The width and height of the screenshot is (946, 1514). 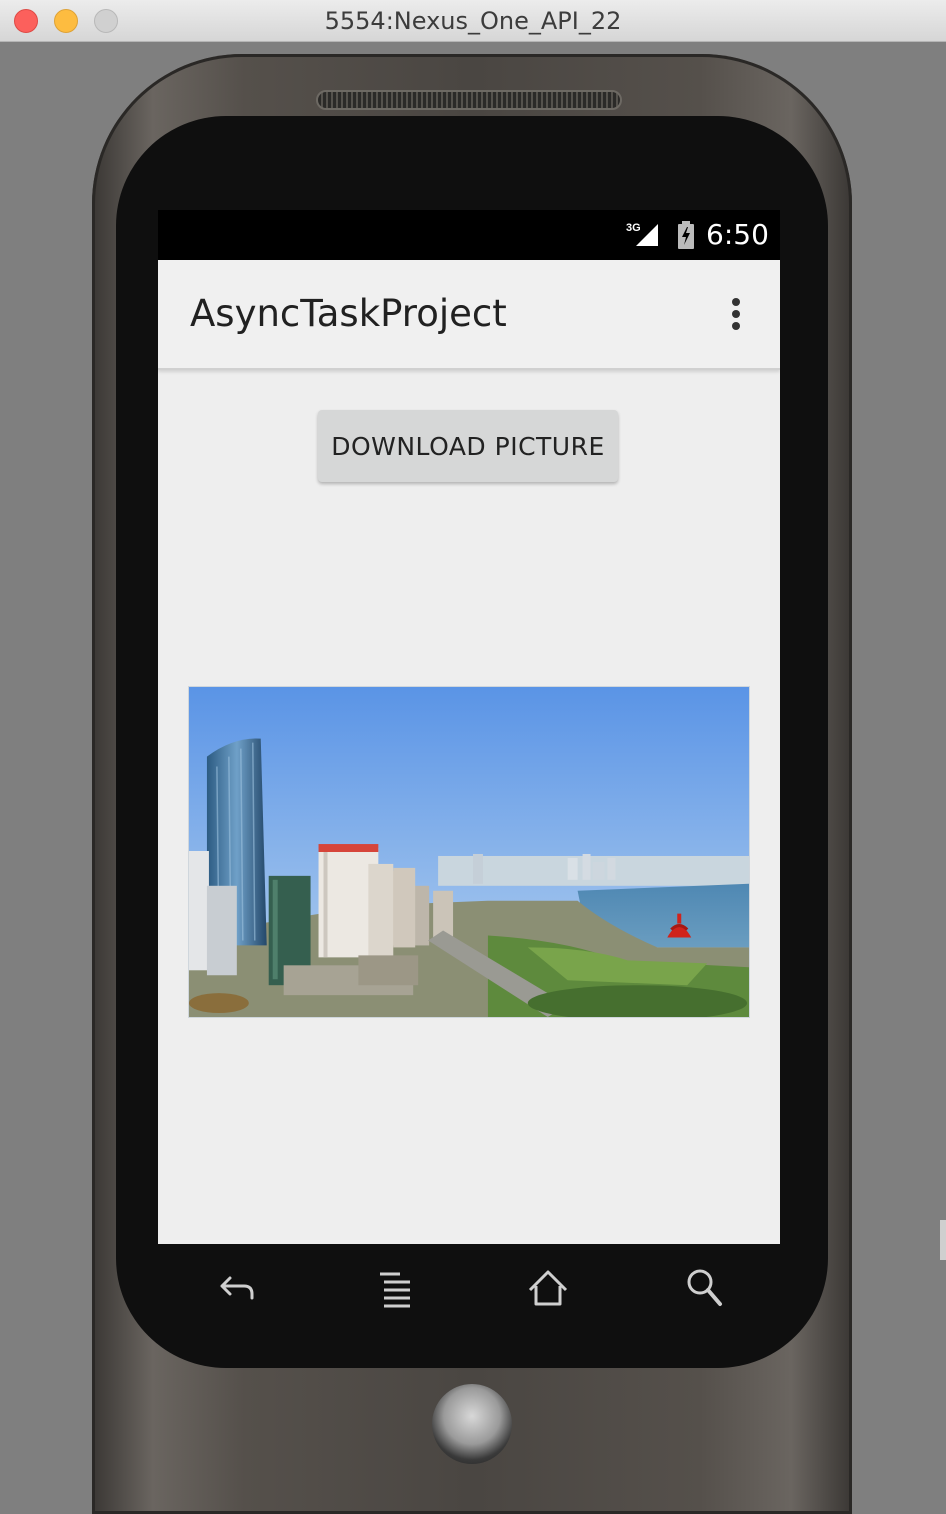 I want to click on hardware-home-button, so click(x=472, y=1424).